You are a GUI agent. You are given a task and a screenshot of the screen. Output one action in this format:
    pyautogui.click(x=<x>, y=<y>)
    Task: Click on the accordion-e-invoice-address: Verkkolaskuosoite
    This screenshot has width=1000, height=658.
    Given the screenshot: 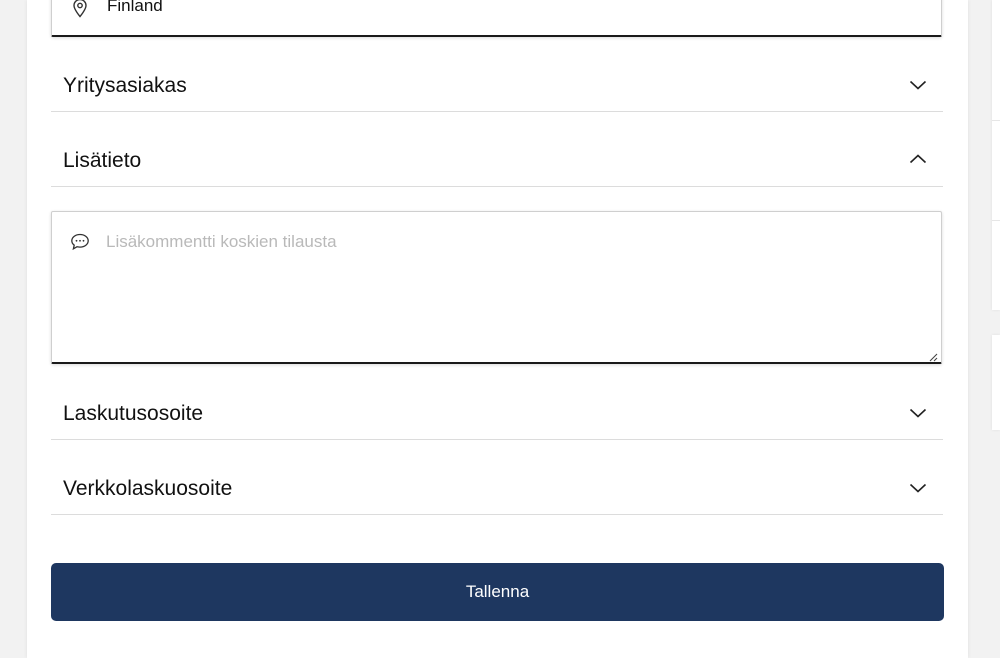 What is the action you would take?
    pyautogui.click(x=497, y=477)
    